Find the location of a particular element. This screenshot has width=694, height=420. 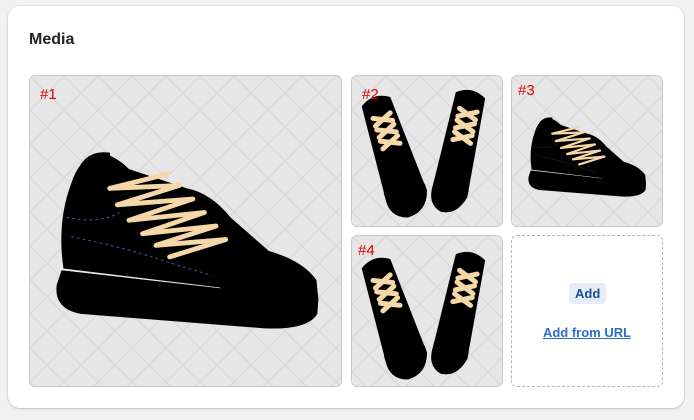

media-tile-2: #2 is located at coordinates (427, 151).